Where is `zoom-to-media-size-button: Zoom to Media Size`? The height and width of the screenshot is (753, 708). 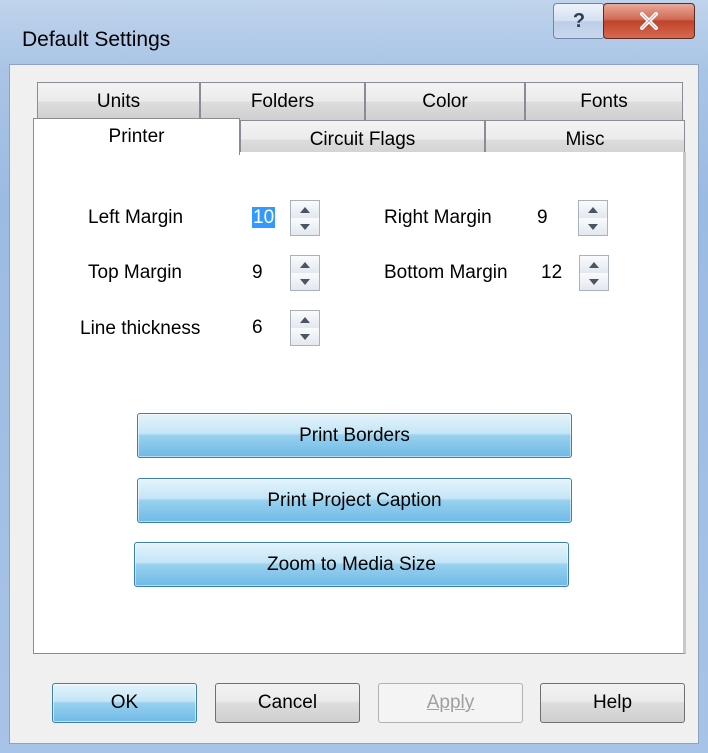
zoom-to-media-size-button: Zoom to Media Size is located at coordinates (351, 564).